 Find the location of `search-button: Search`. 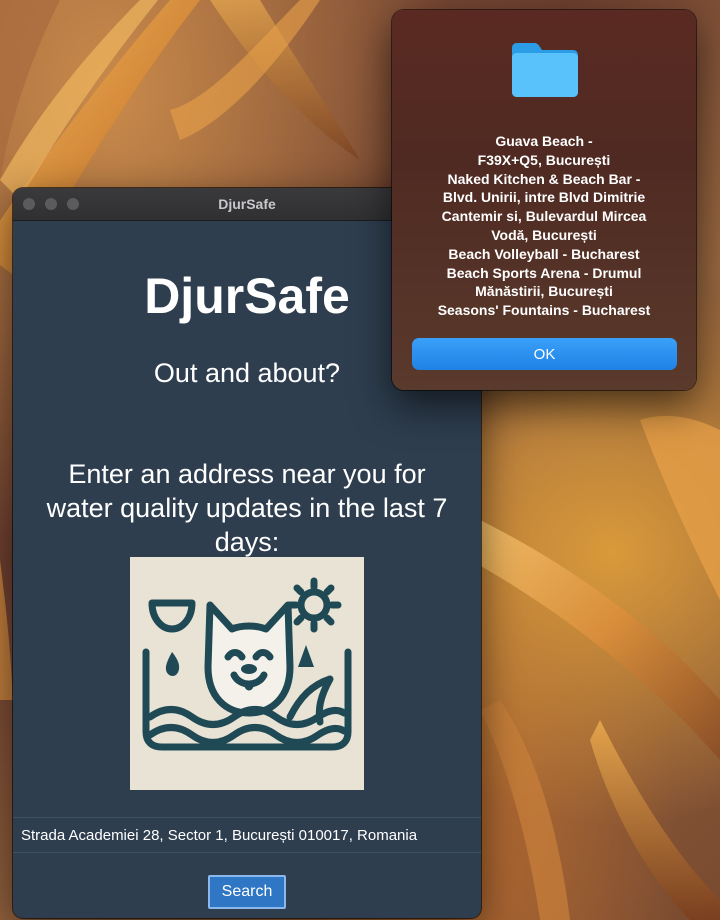

search-button: Search is located at coordinates (247, 892).